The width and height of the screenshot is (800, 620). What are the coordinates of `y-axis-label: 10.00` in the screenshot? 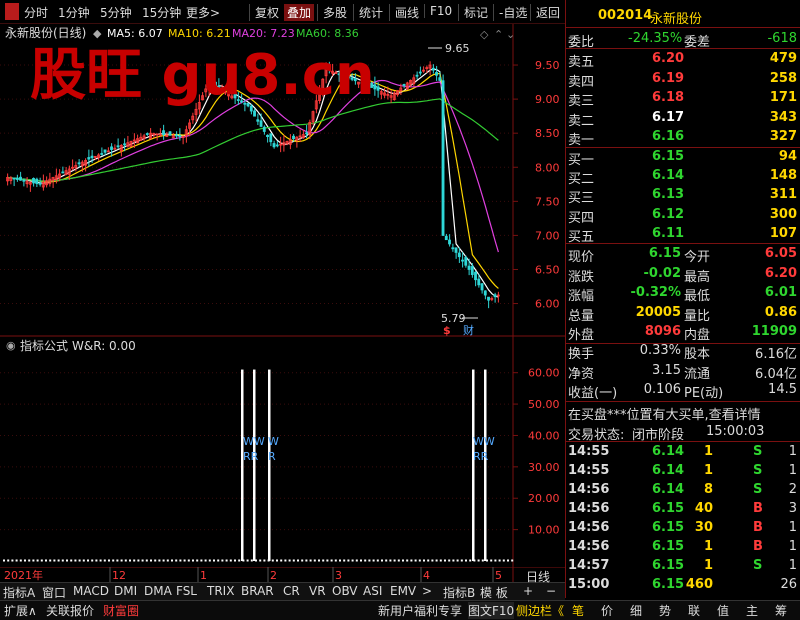 It's located at (544, 530).